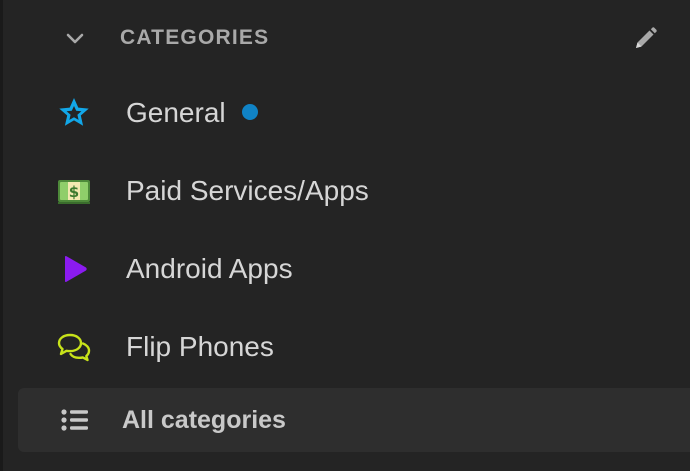  What do you see at coordinates (75, 420) in the screenshot?
I see `list-icon` at bounding box center [75, 420].